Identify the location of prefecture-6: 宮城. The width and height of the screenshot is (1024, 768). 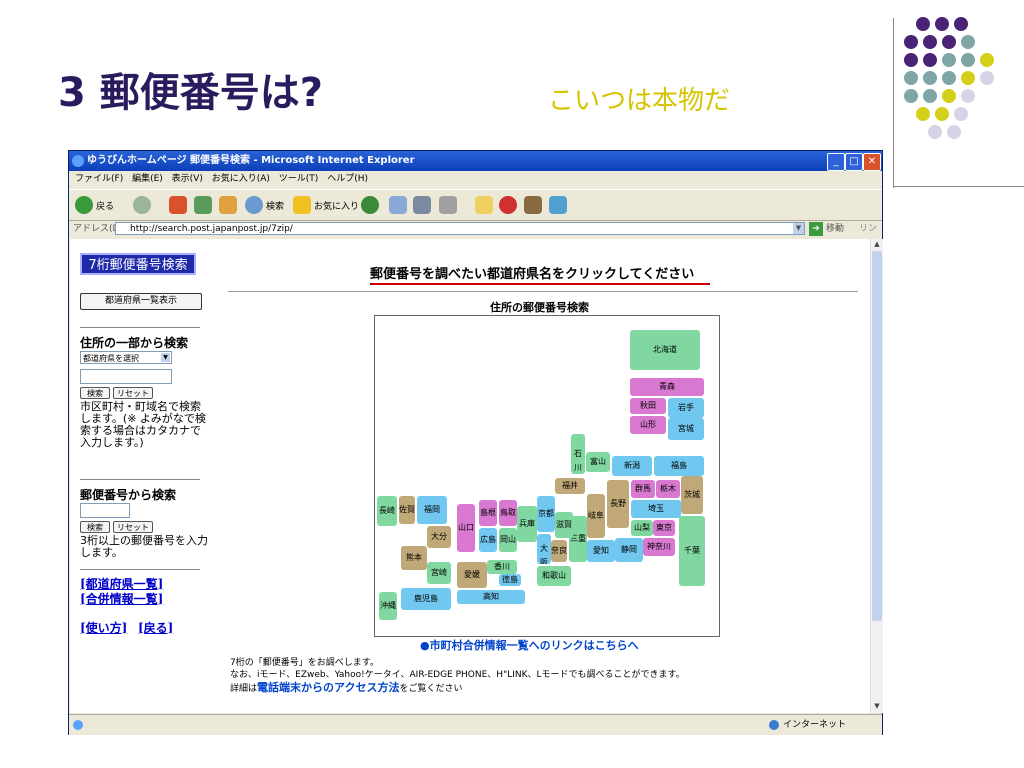
(686, 429).